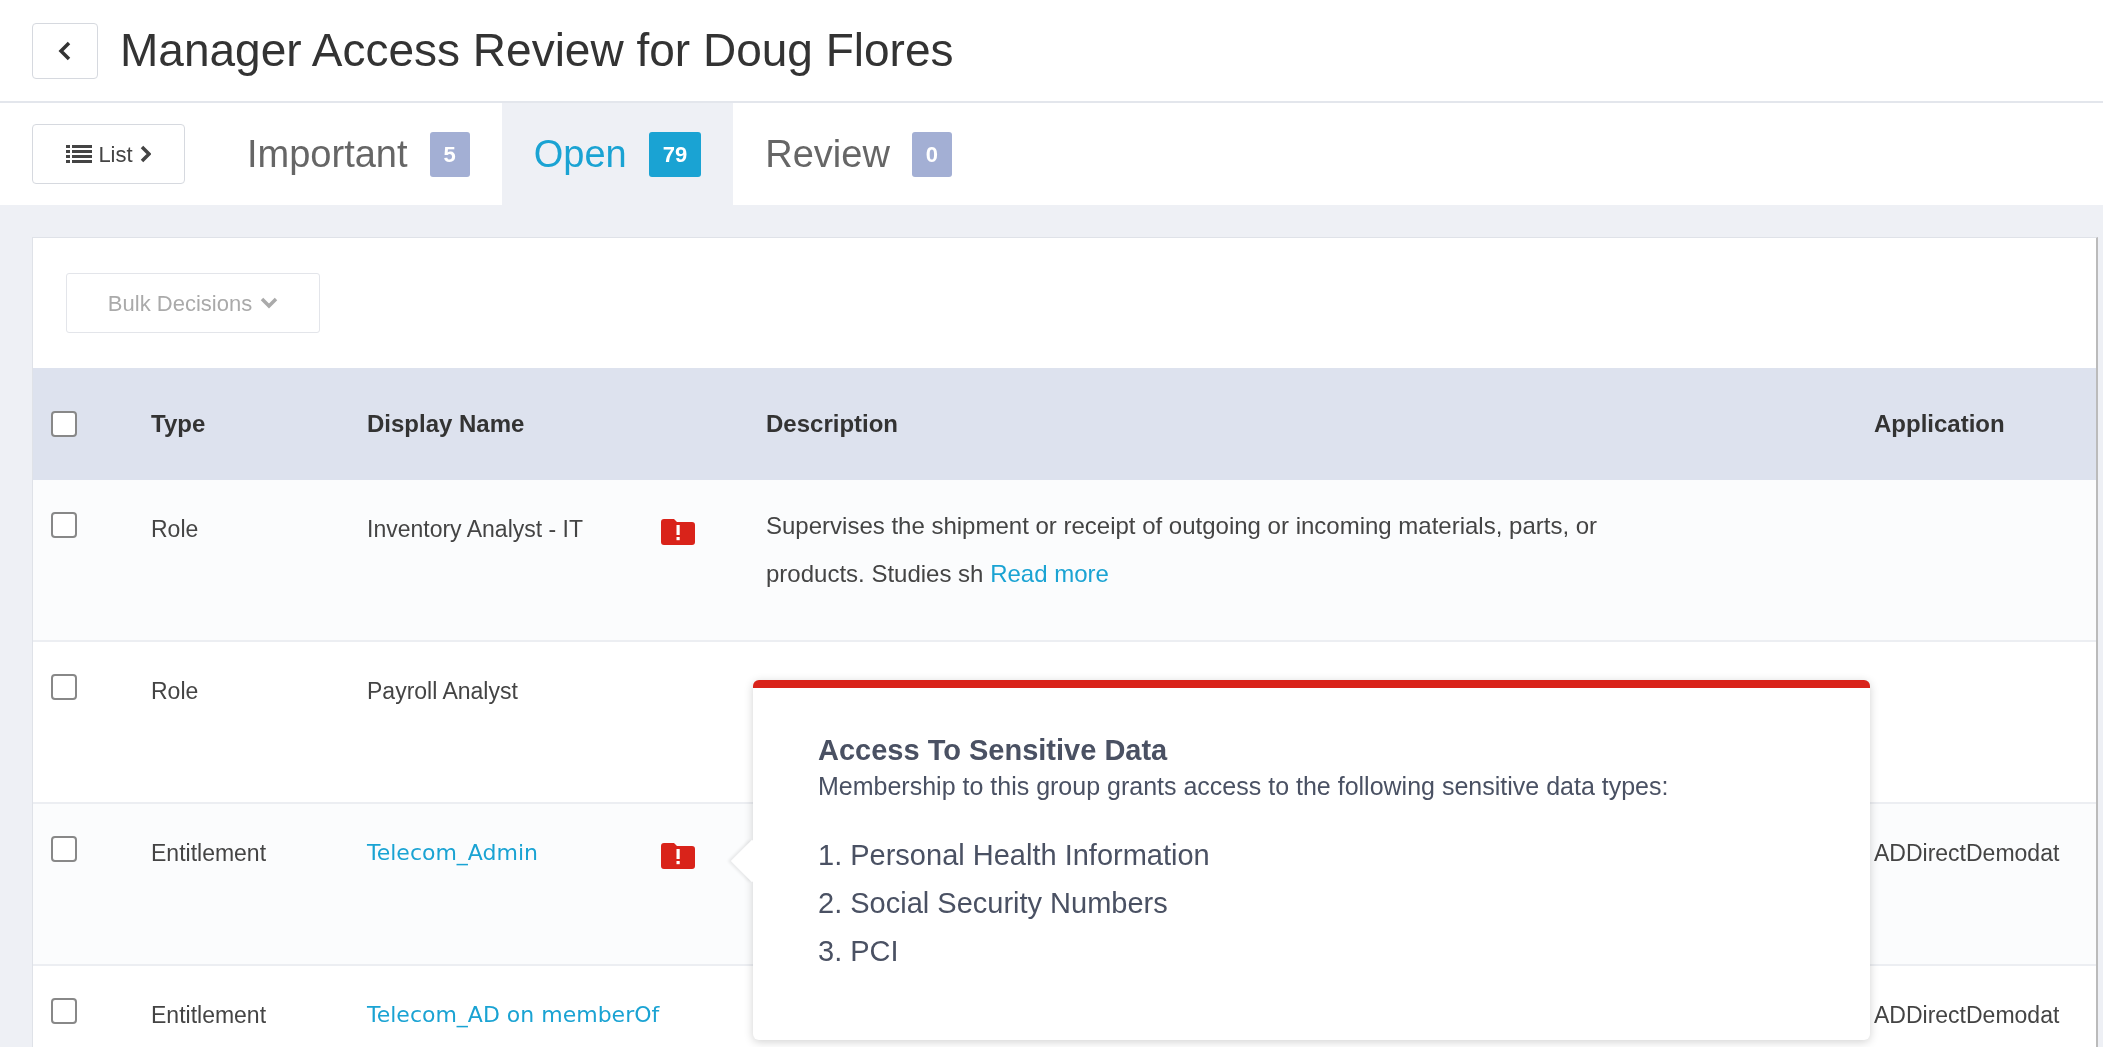 The image size is (2103, 1047). Describe the element at coordinates (449, 154) in the screenshot. I see `count-badge: 5` at that location.